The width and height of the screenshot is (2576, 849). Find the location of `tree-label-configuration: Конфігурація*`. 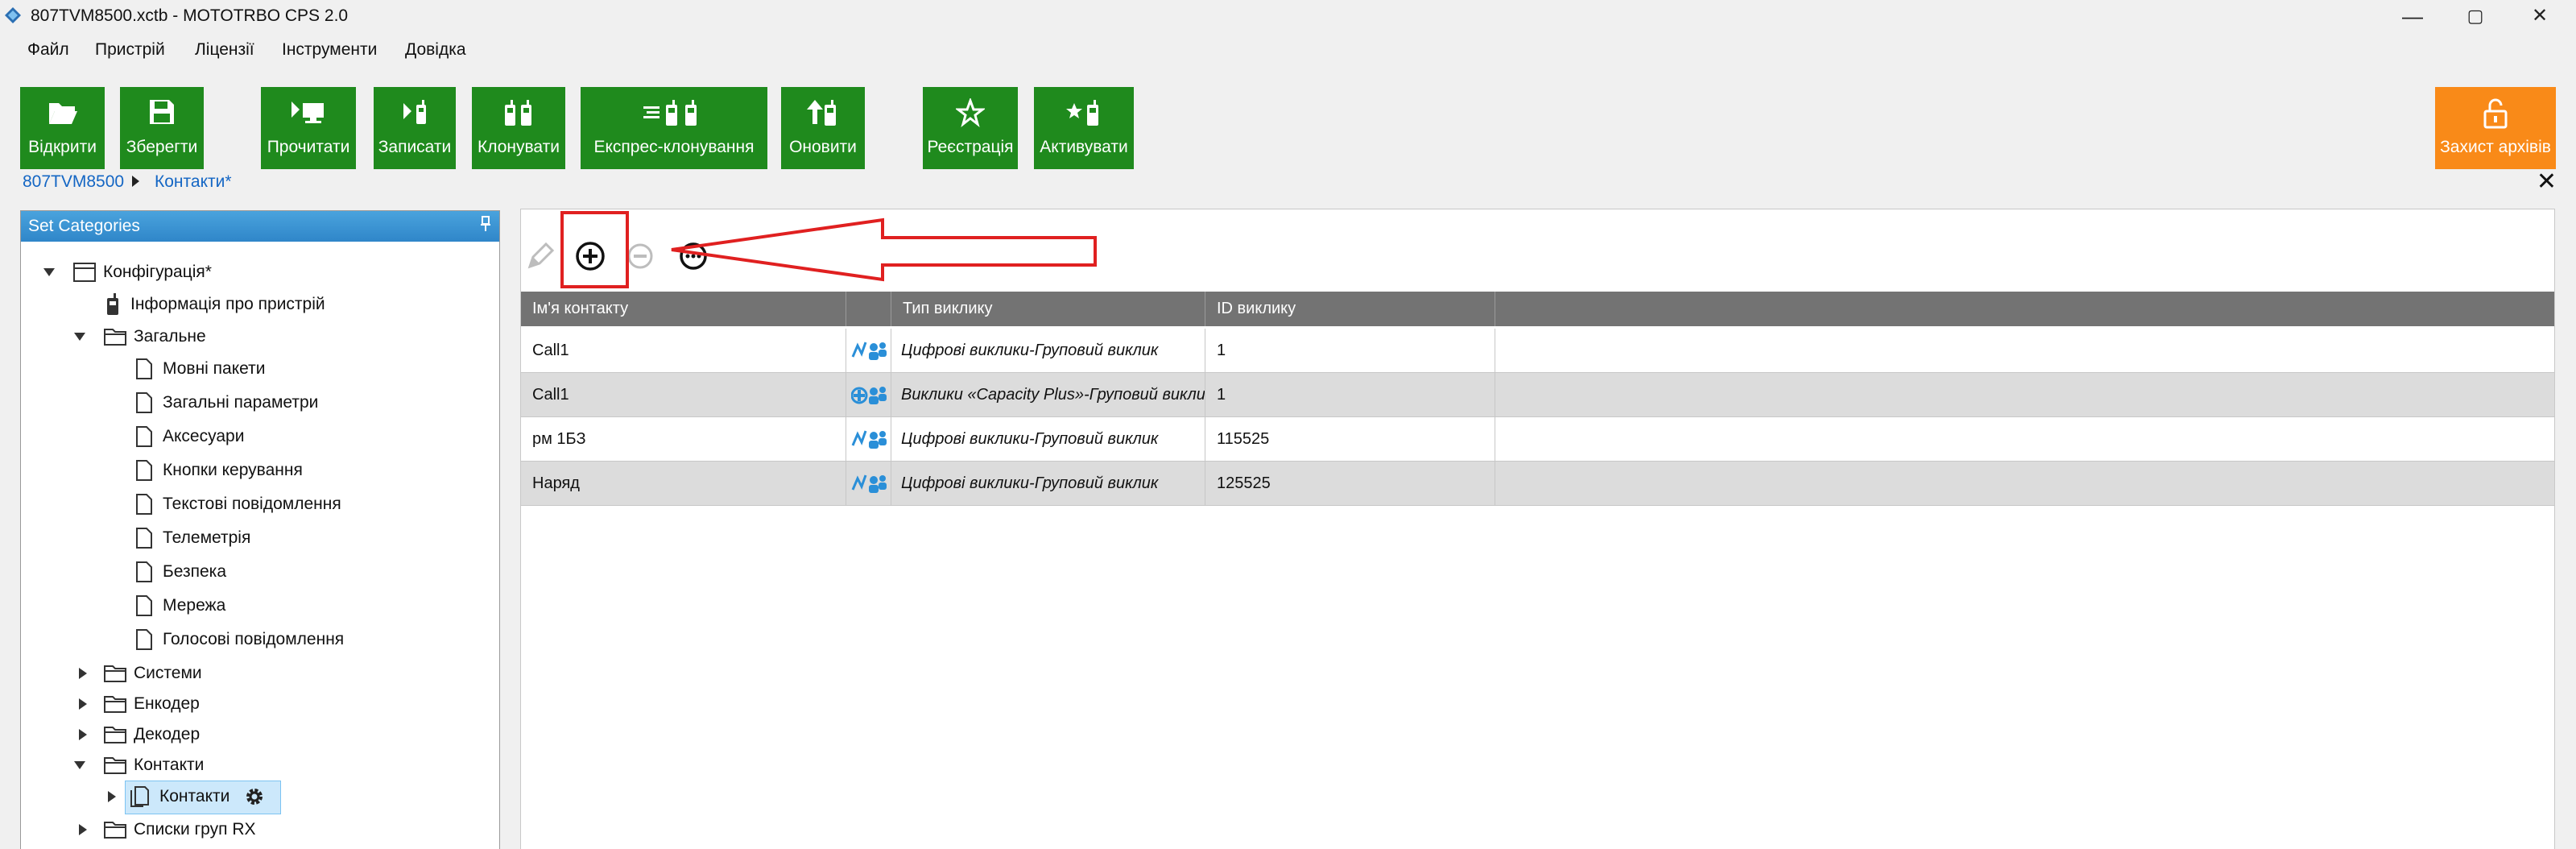

tree-label-configuration: Конфігурація* is located at coordinates (157, 272).